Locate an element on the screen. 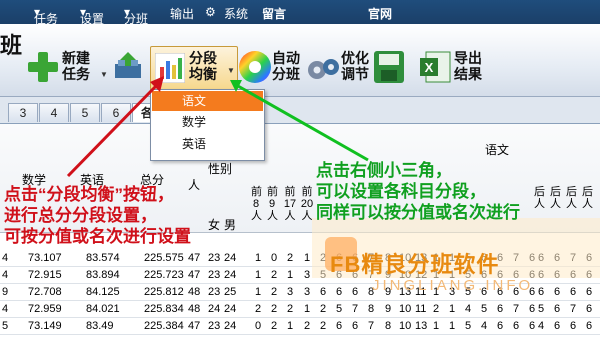  menu-system: 系统 is located at coordinates (236, 13).